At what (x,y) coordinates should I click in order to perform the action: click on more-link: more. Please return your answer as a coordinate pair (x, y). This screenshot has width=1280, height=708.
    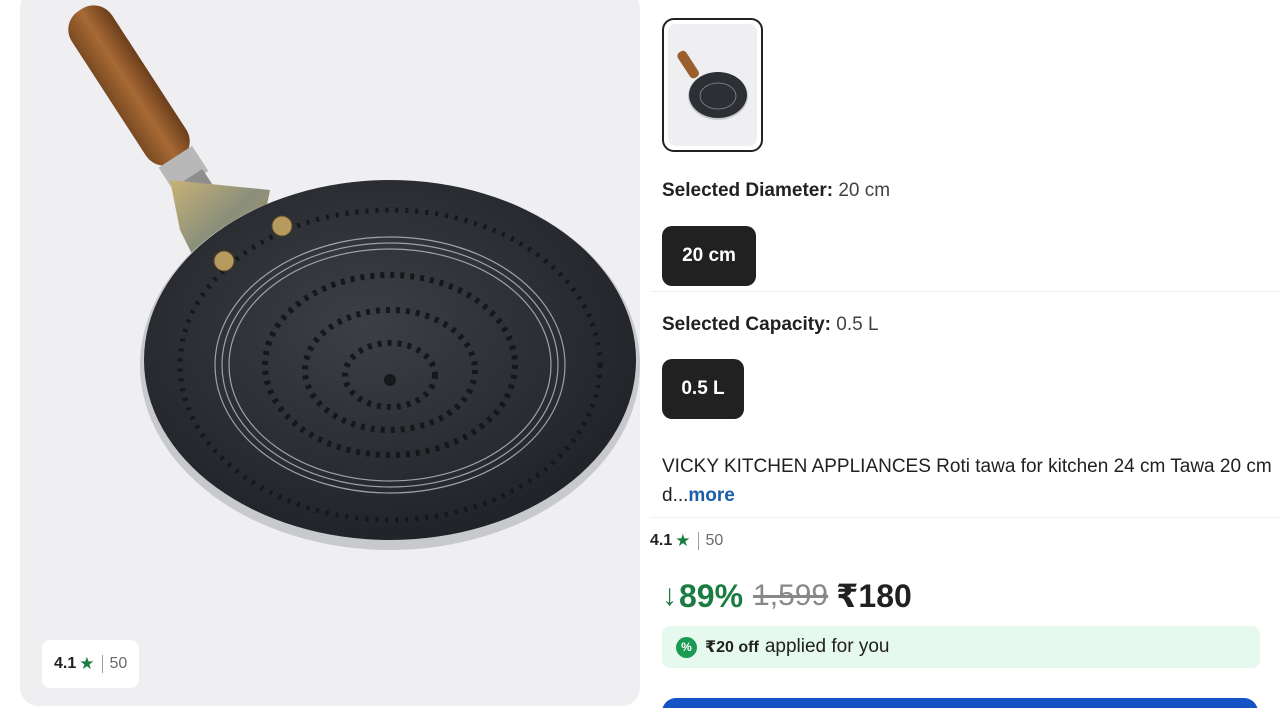
    Looking at the image, I should click on (711, 495).